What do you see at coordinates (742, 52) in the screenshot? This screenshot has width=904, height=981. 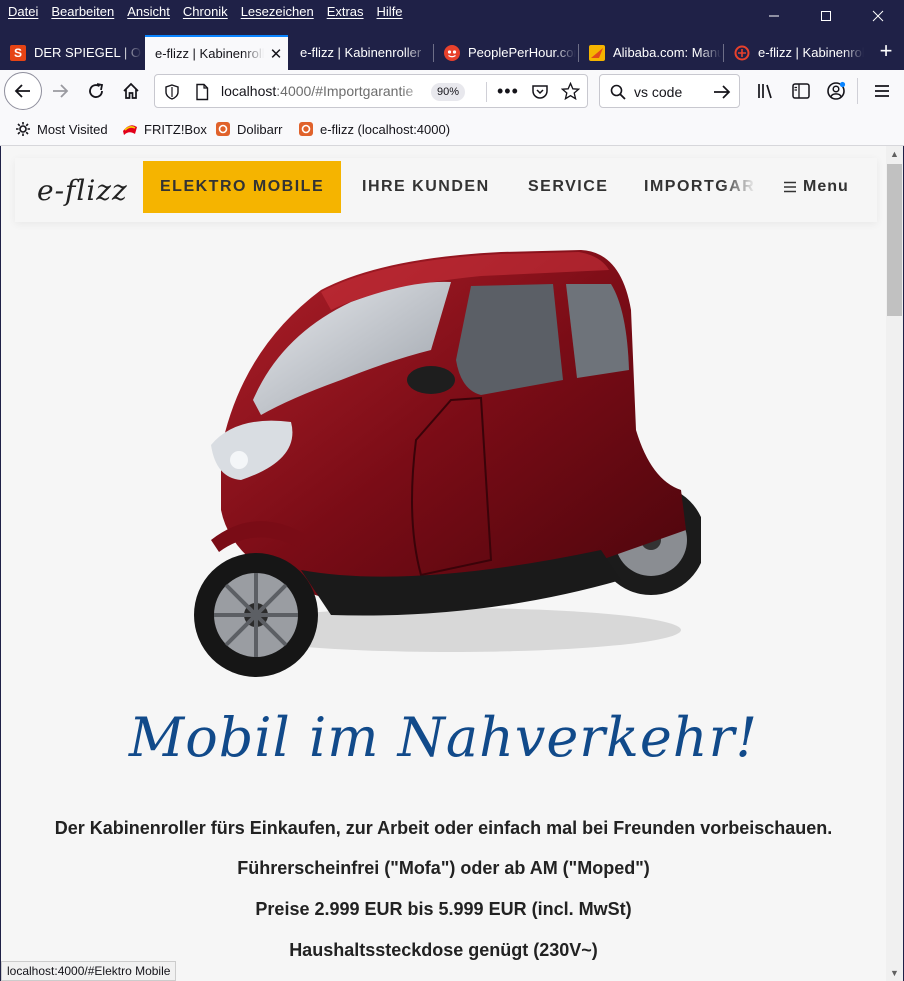 I see `e-flizz-icon` at bounding box center [742, 52].